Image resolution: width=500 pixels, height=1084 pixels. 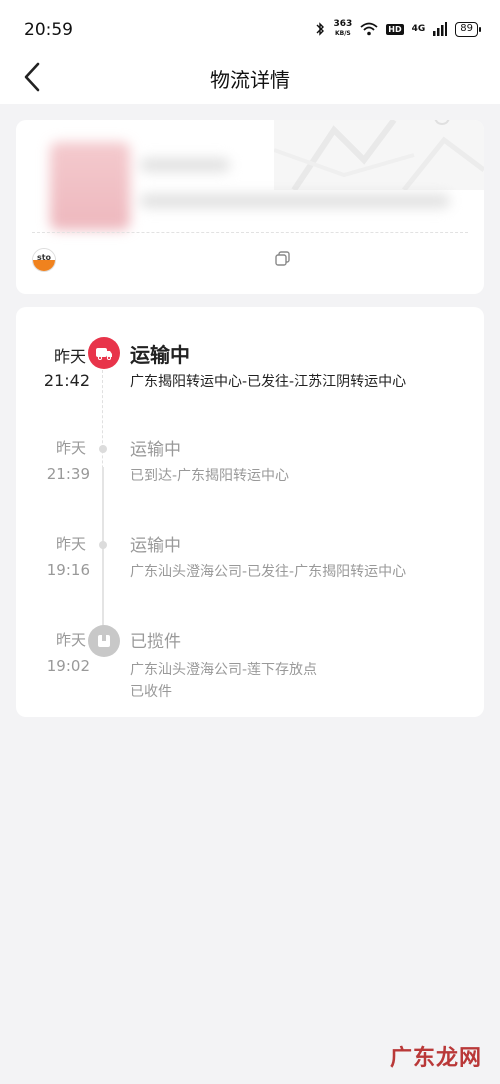 I want to click on speed-unit: KB/S, so click(x=342, y=33).